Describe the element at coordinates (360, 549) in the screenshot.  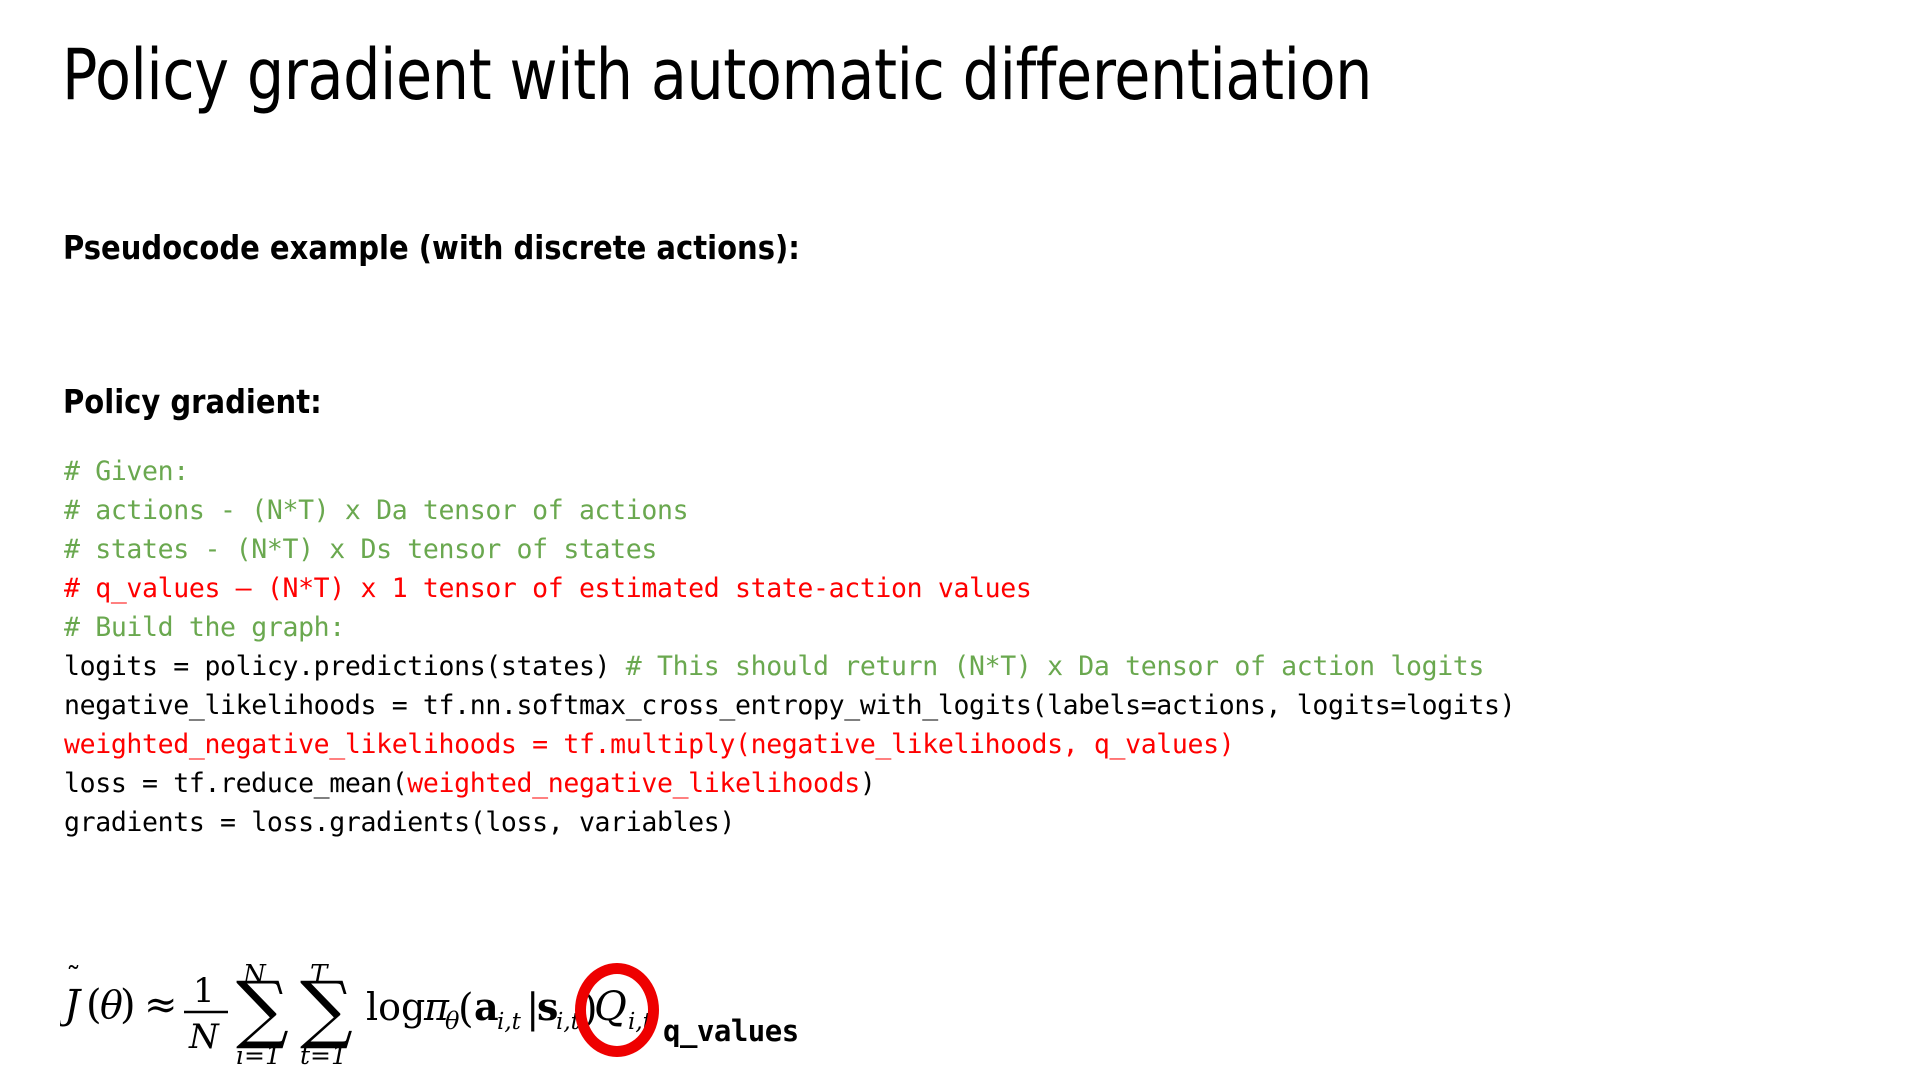
I see `code-token-comment: # states - (N*T) x Ds tensor of states` at that location.